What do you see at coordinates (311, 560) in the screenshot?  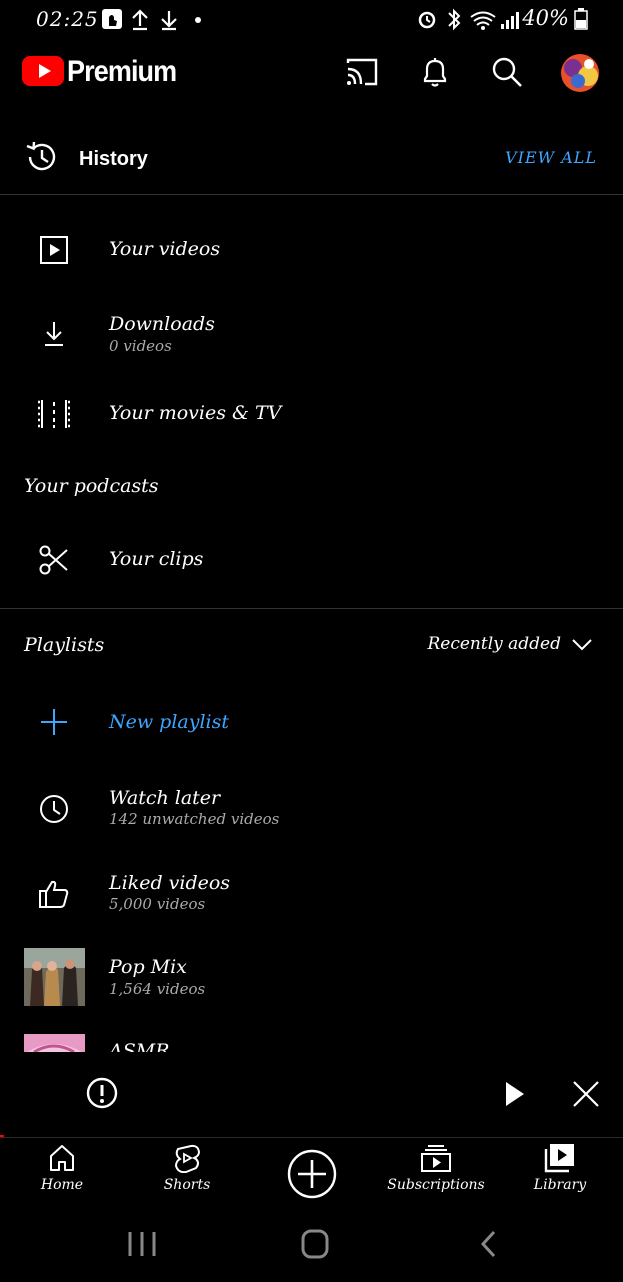 I see `your-clips-row: Your clips` at bounding box center [311, 560].